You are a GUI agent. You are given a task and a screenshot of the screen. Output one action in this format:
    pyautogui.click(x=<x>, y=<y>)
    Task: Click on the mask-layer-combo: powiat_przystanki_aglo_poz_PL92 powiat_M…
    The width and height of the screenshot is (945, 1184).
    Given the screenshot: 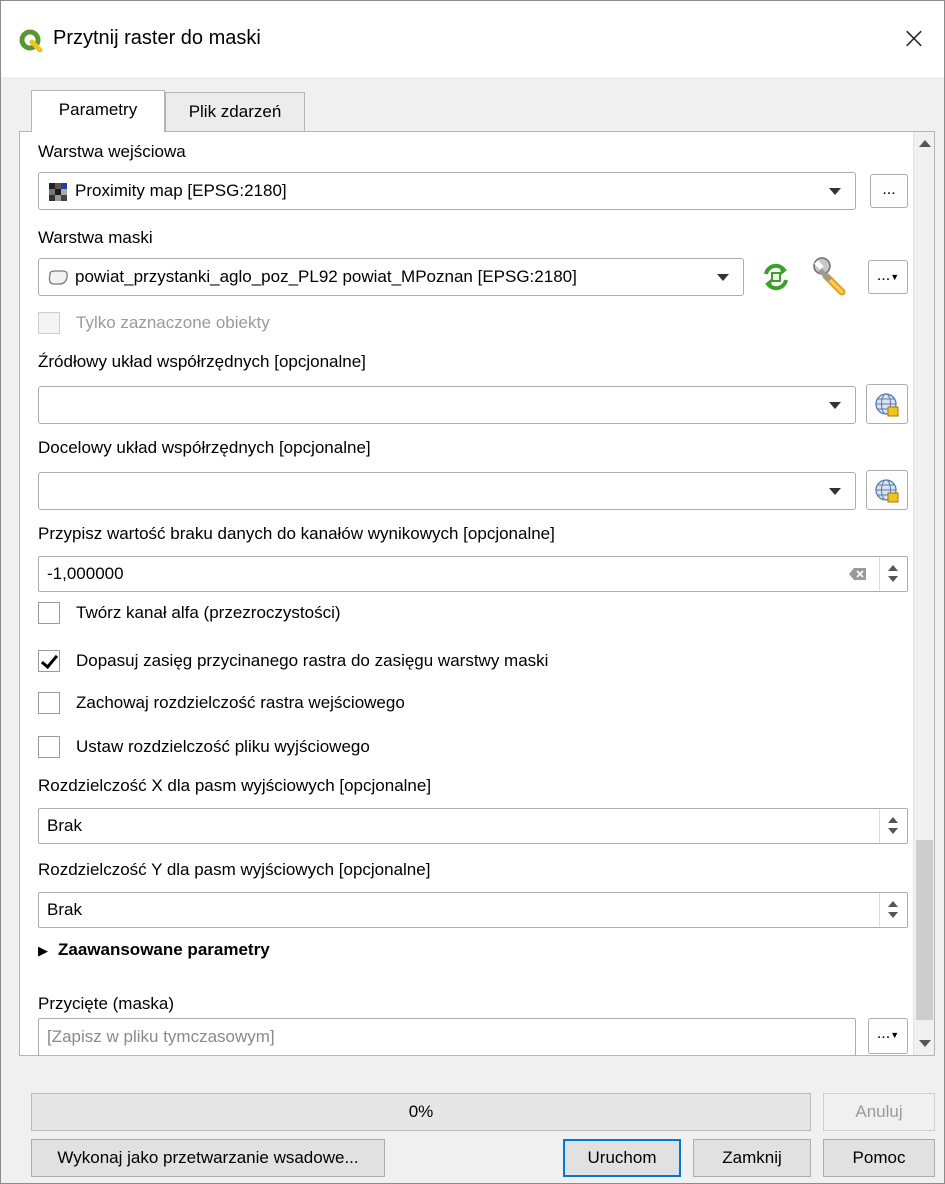 What is the action you would take?
    pyautogui.click(x=391, y=277)
    